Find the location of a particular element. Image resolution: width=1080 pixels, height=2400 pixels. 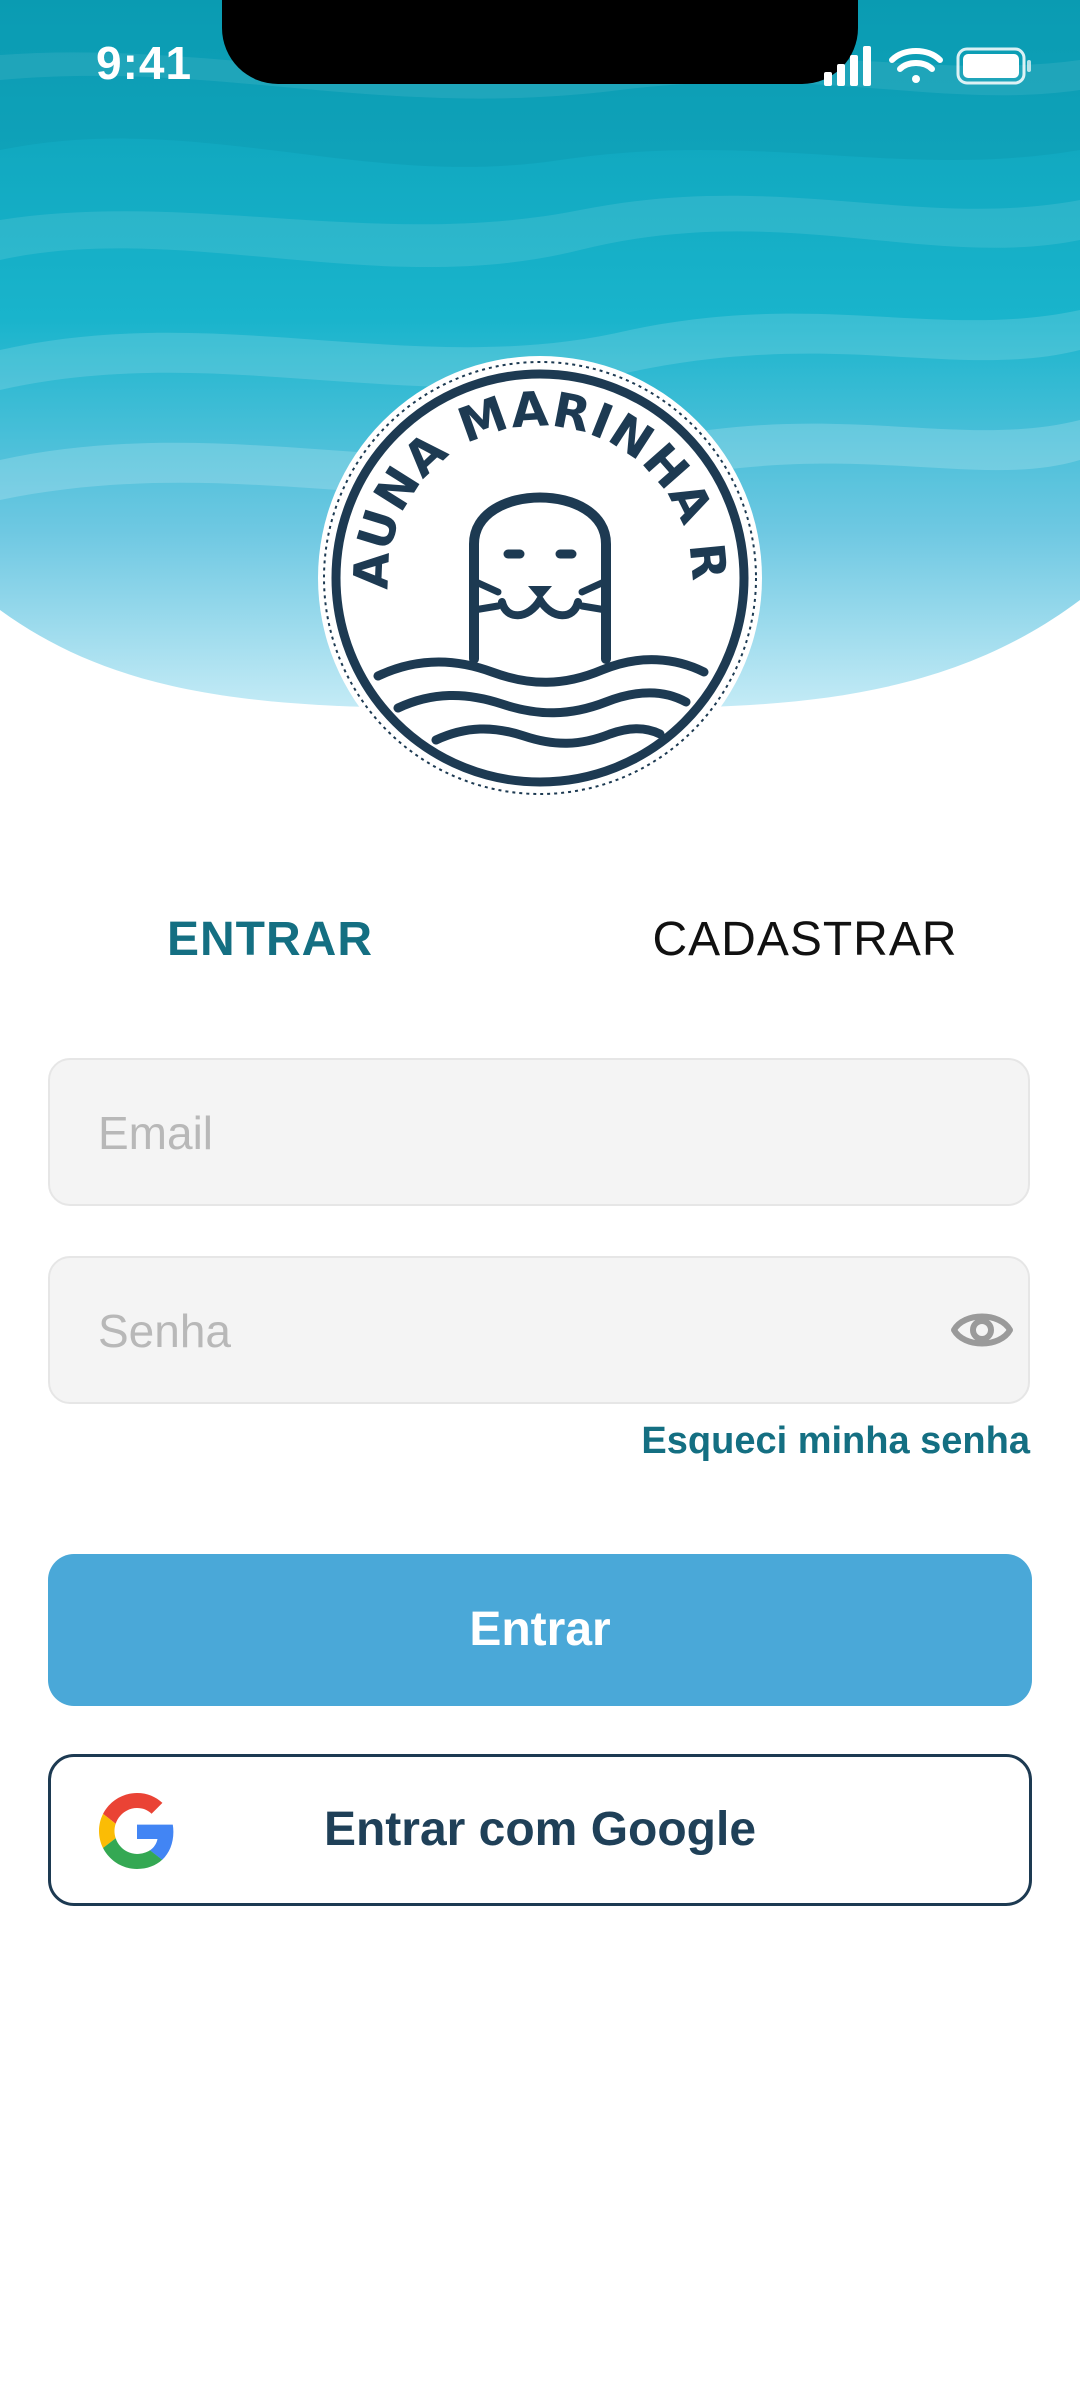

tab-cadastrar: CADASTRAR is located at coordinates (805, 940).